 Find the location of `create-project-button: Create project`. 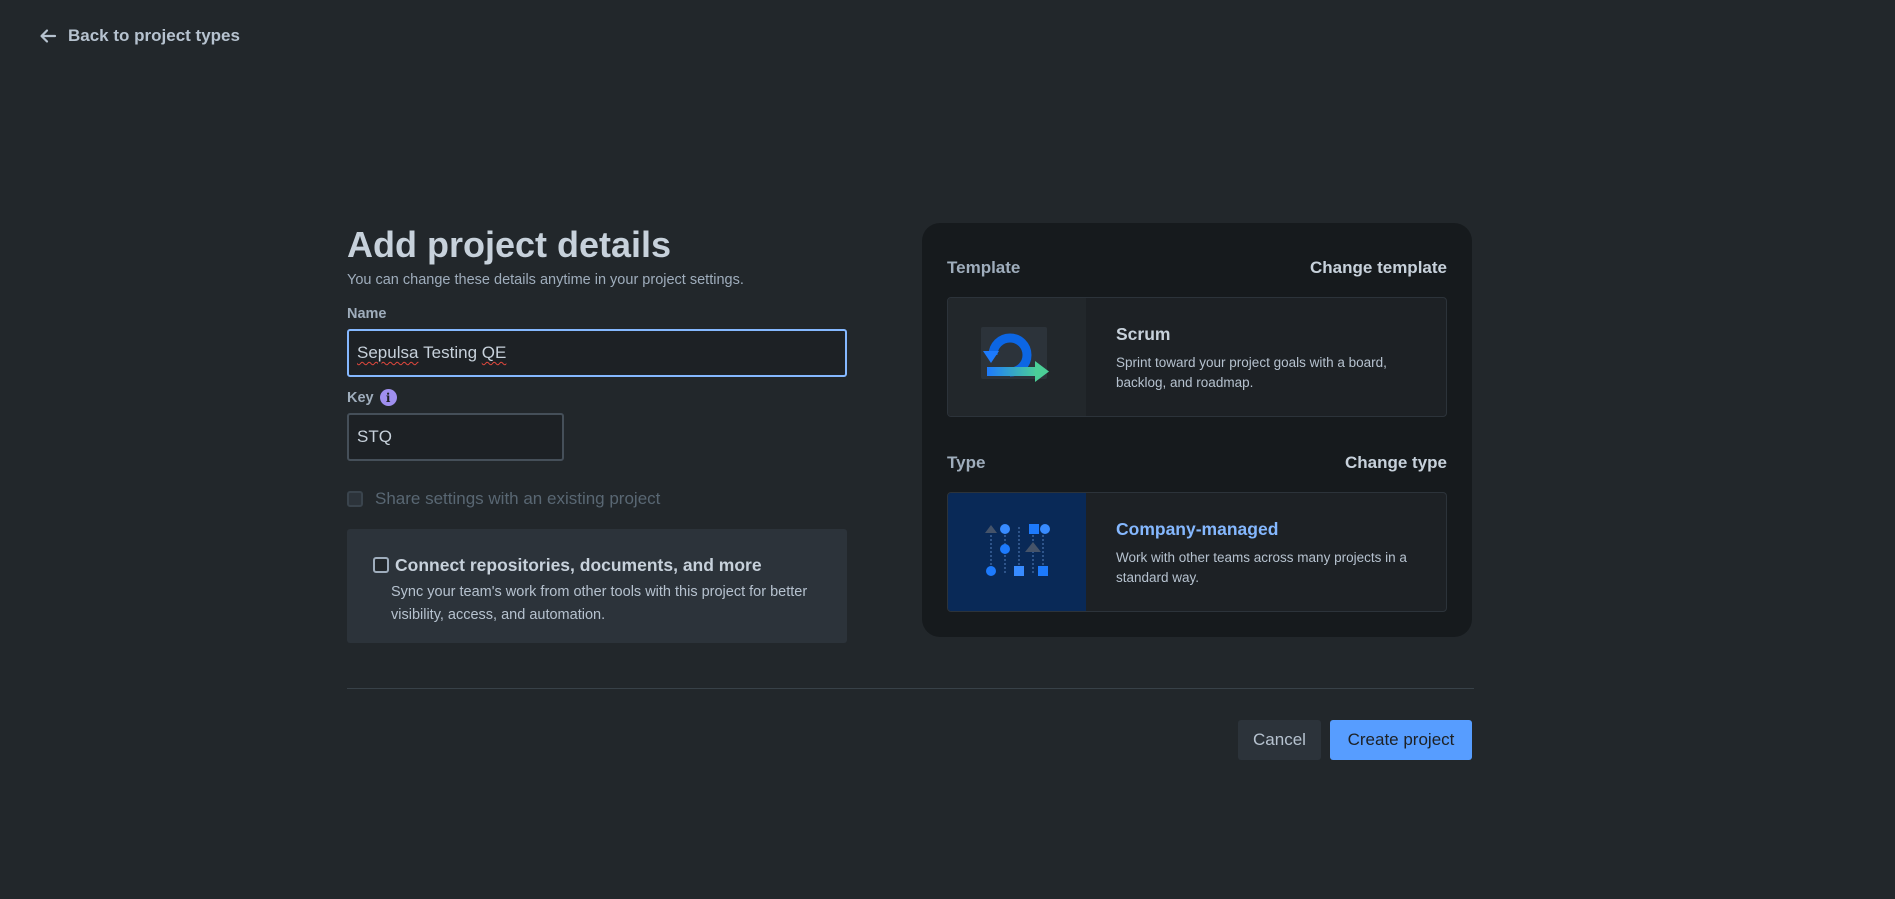

create-project-button: Create project is located at coordinates (1401, 740).